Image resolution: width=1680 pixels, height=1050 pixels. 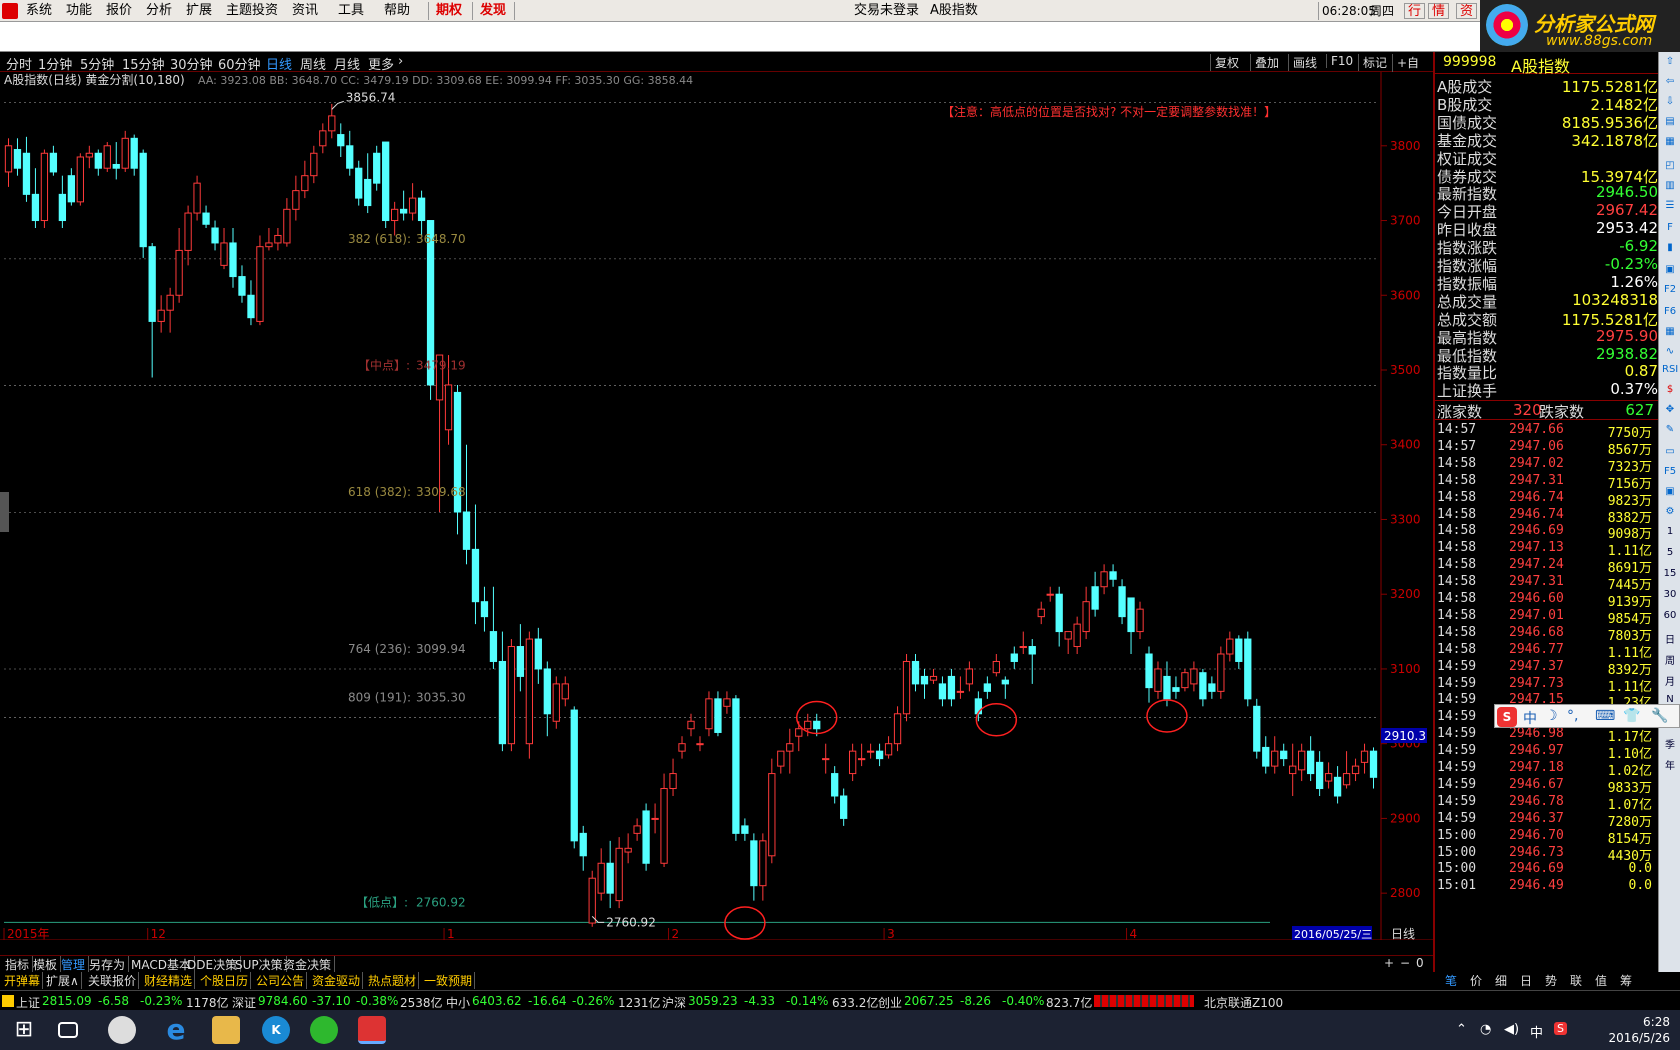 I want to click on news-icon: ▤, so click(x=1670, y=124).